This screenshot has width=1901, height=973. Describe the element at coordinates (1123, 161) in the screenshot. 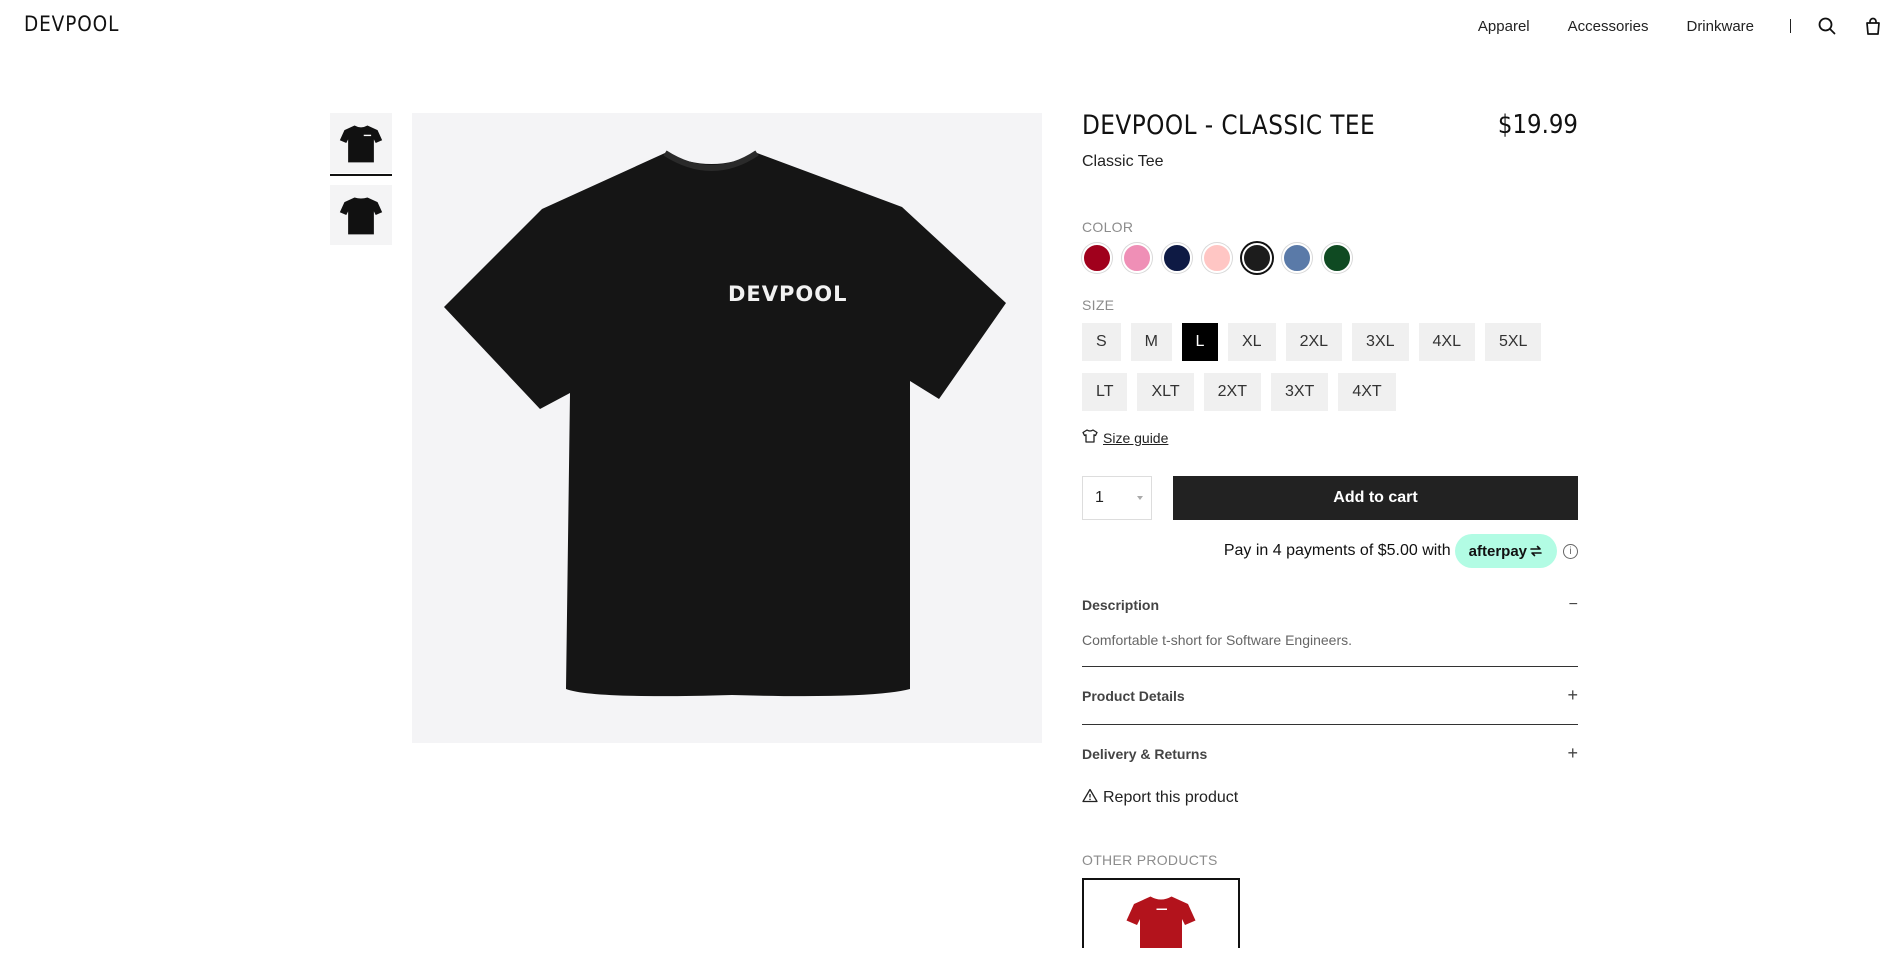

I see `product-subtitle: Classic Tee` at that location.